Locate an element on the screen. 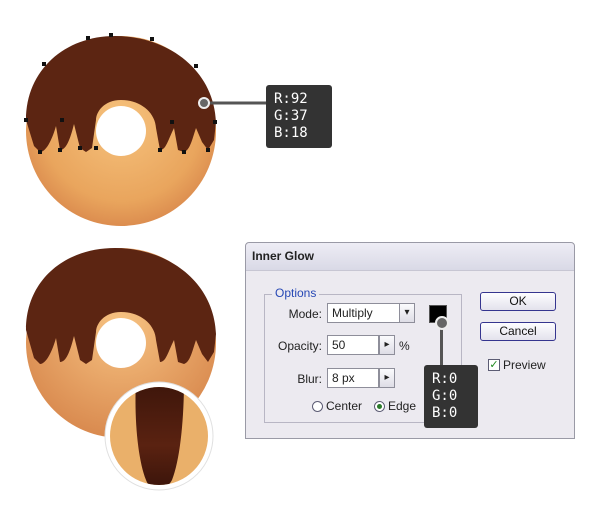  opacity-label: Opacity: is located at coordinates (299, 346).